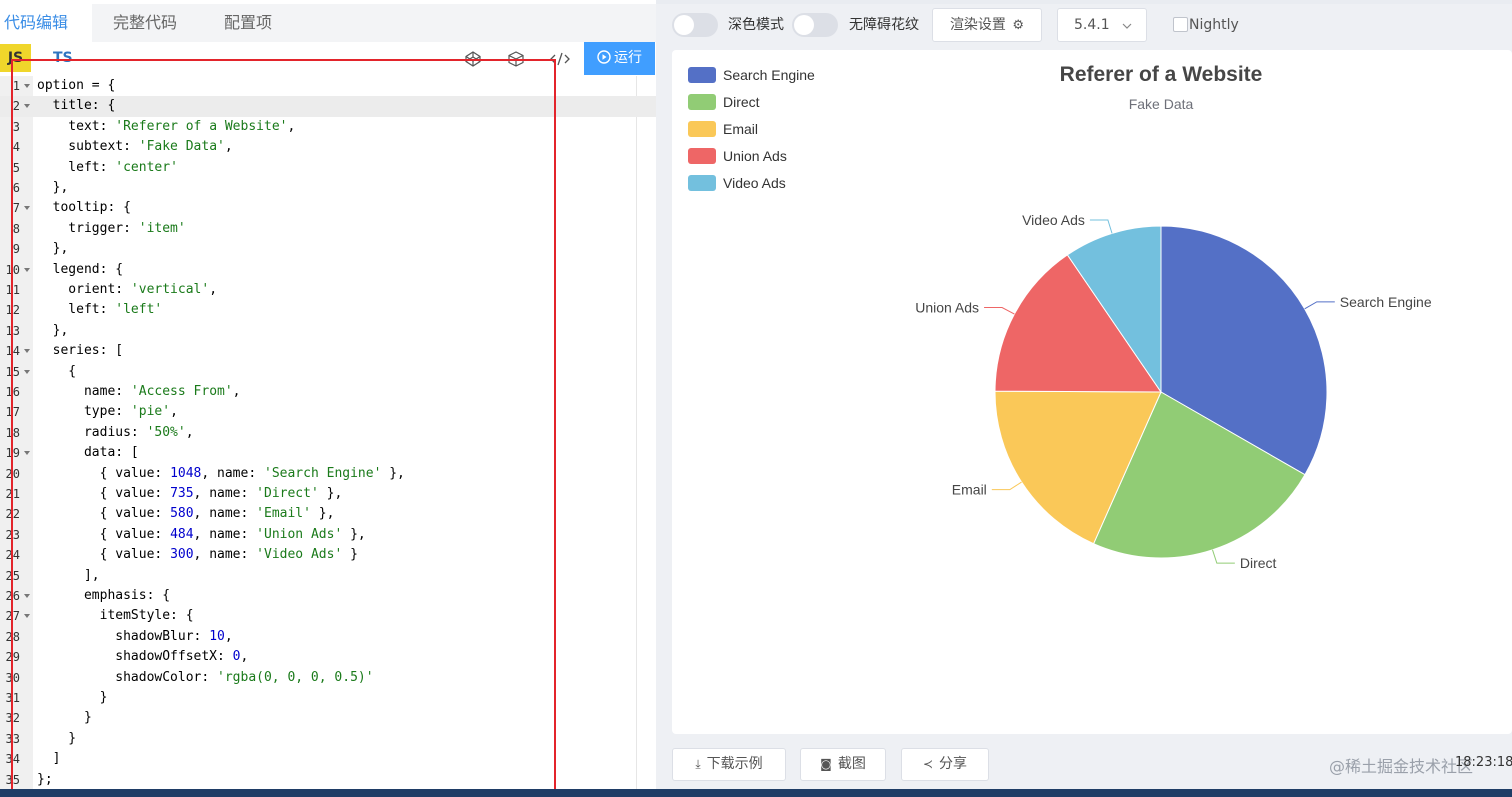 The width and height of the screenshot is (1512, 797). Describe the element at coordinates (769, 75) in the screenshot. I see `legend-label-search-engine: Search Engine` at that location.